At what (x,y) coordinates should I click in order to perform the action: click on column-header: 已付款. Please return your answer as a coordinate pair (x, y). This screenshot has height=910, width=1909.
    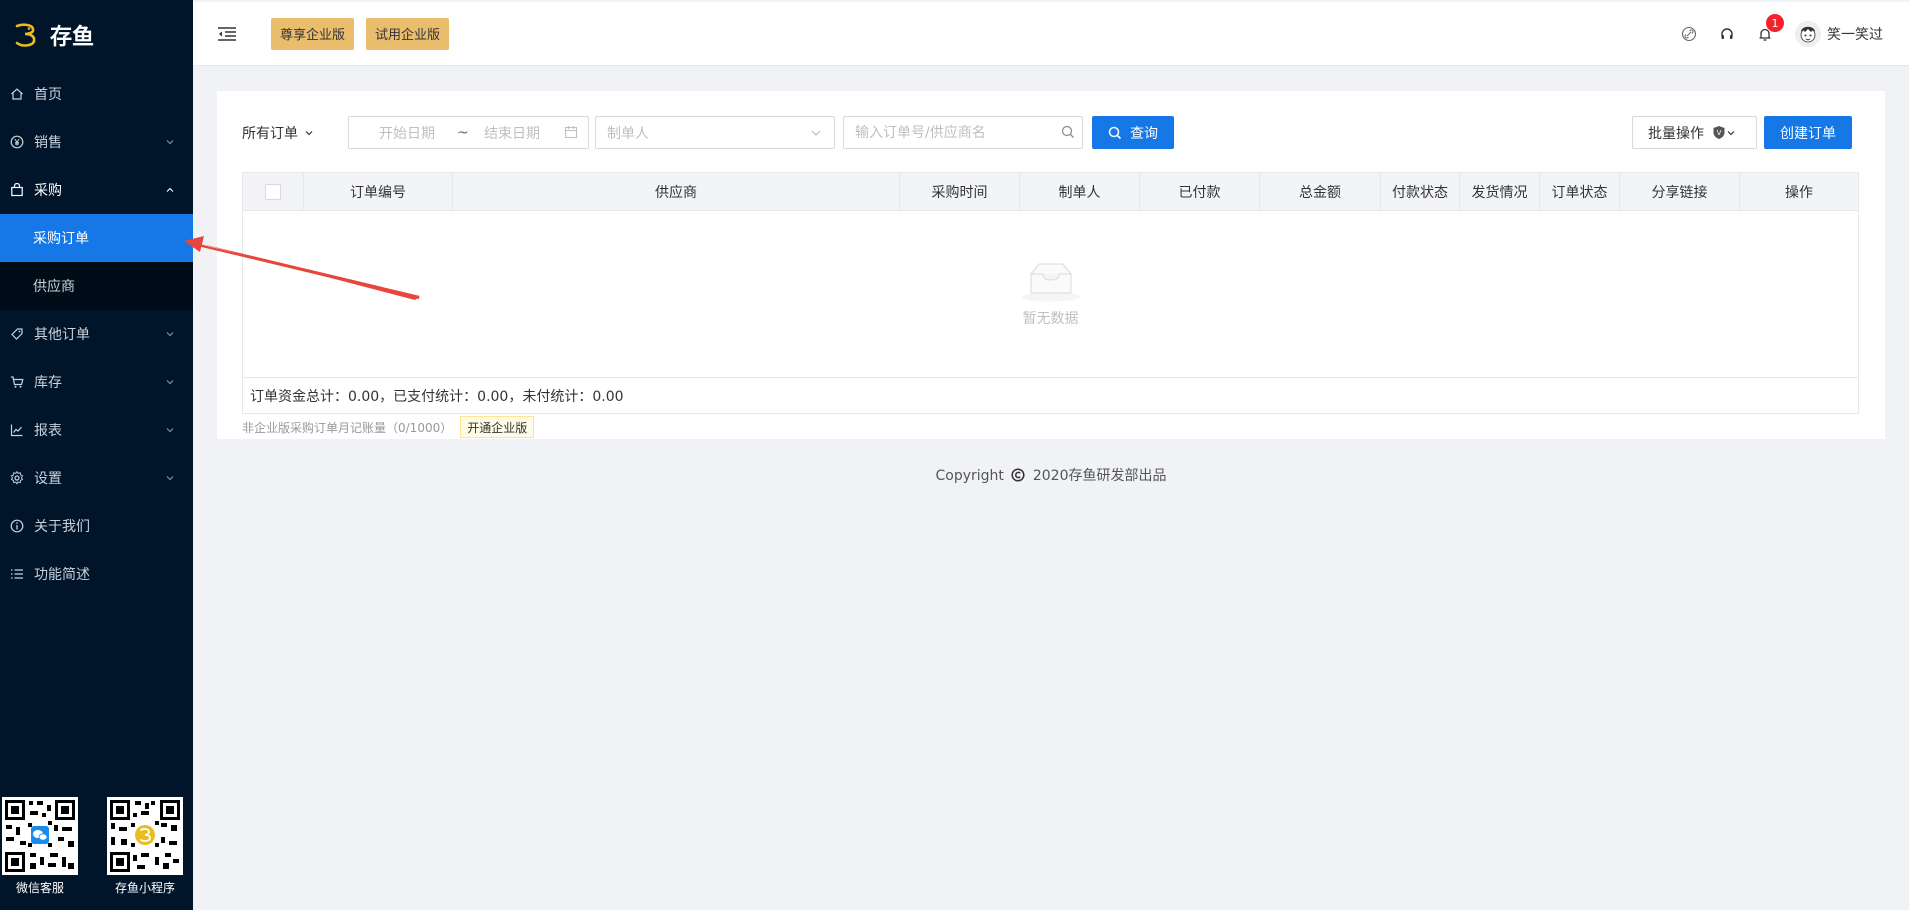
    Looking at the image, I should click on (1200, 191).